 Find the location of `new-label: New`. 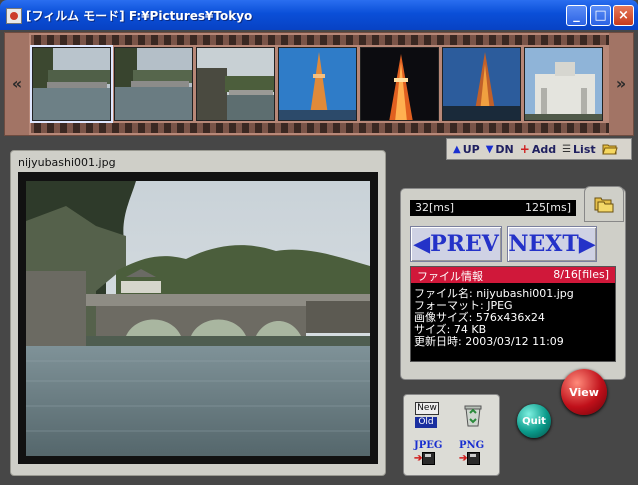

new-label: New is located at coordinates (427, 408).